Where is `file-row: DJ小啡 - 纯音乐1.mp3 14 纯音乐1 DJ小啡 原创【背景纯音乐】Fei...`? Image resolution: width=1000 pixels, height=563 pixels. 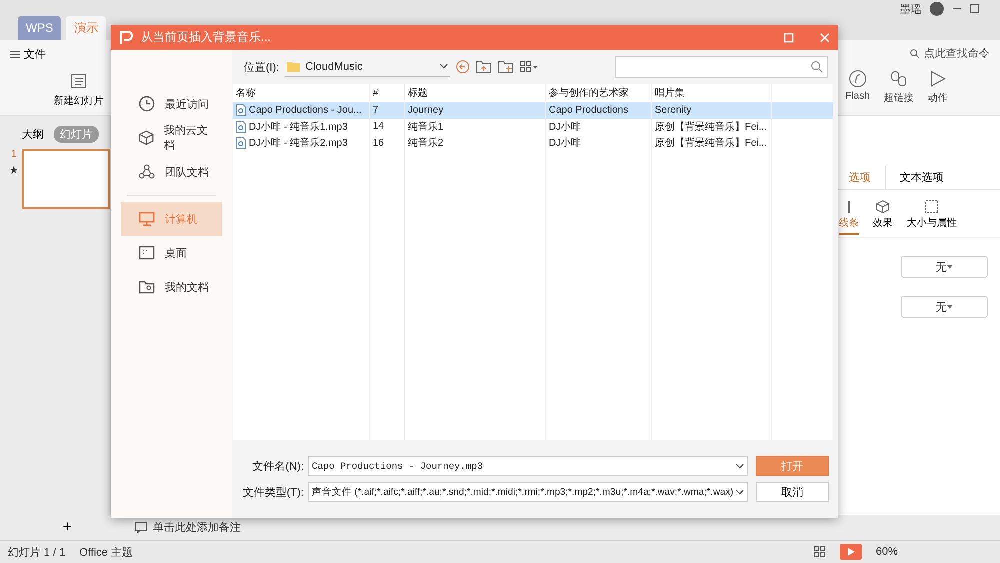 file-row: DJ小啡 - 纯音乐1.mp3 14 纯音乐1 DJ小啡 原创【背景纯音乐】Fei... is located at coordinates (533, 126).